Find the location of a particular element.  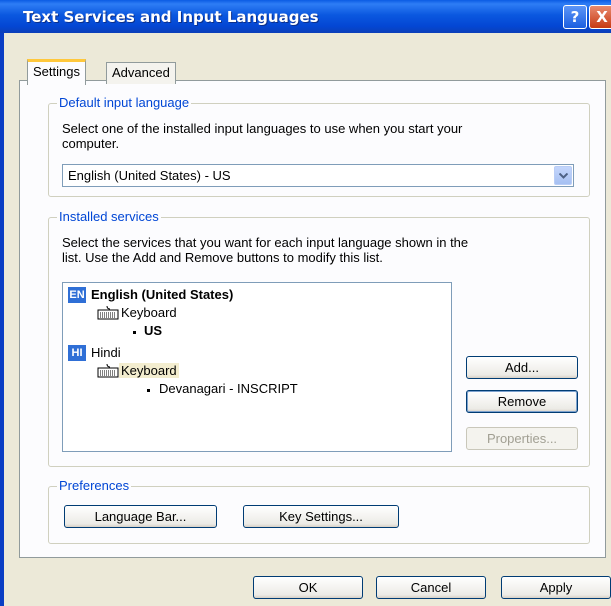

service-keyboard-hi: Keyboard is located at coordinates (149, 370).